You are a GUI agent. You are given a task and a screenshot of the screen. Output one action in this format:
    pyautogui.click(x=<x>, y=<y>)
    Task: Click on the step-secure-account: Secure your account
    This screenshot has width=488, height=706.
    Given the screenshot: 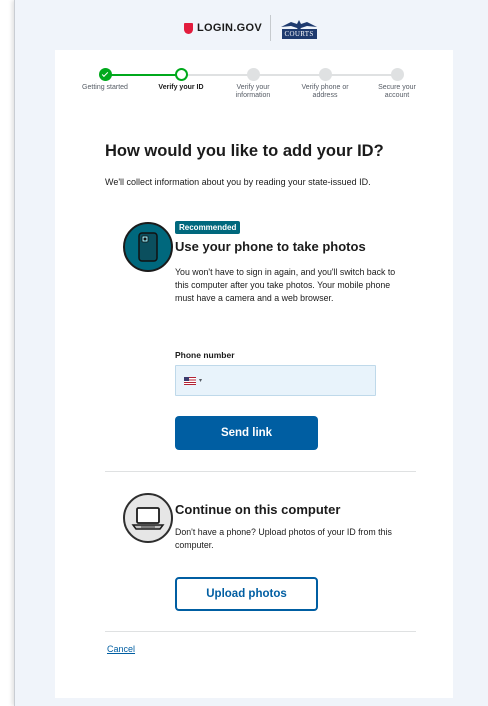 What is the action you would take?
    pyautogui.click(x=397, y=84)
    